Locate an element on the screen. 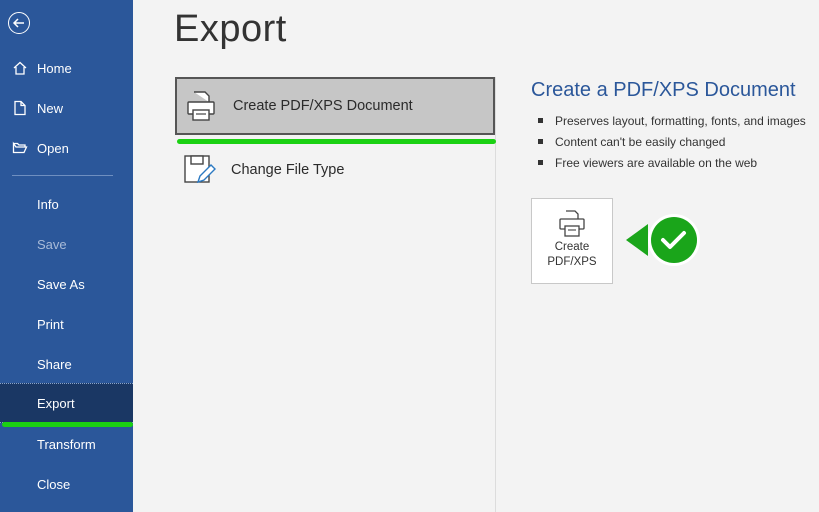 Image resolution: width=819 pixels, height=512 pixels. nav-export: Export is located at coordinates (66, 403).